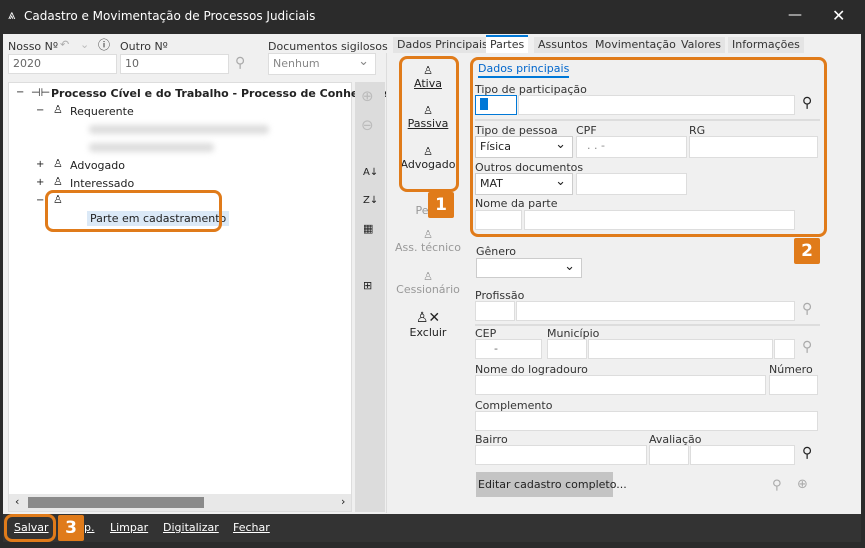 The height and width of the screenshot is (548, 865). I want to click on remove-icon: ⊖, so click(367, 125).